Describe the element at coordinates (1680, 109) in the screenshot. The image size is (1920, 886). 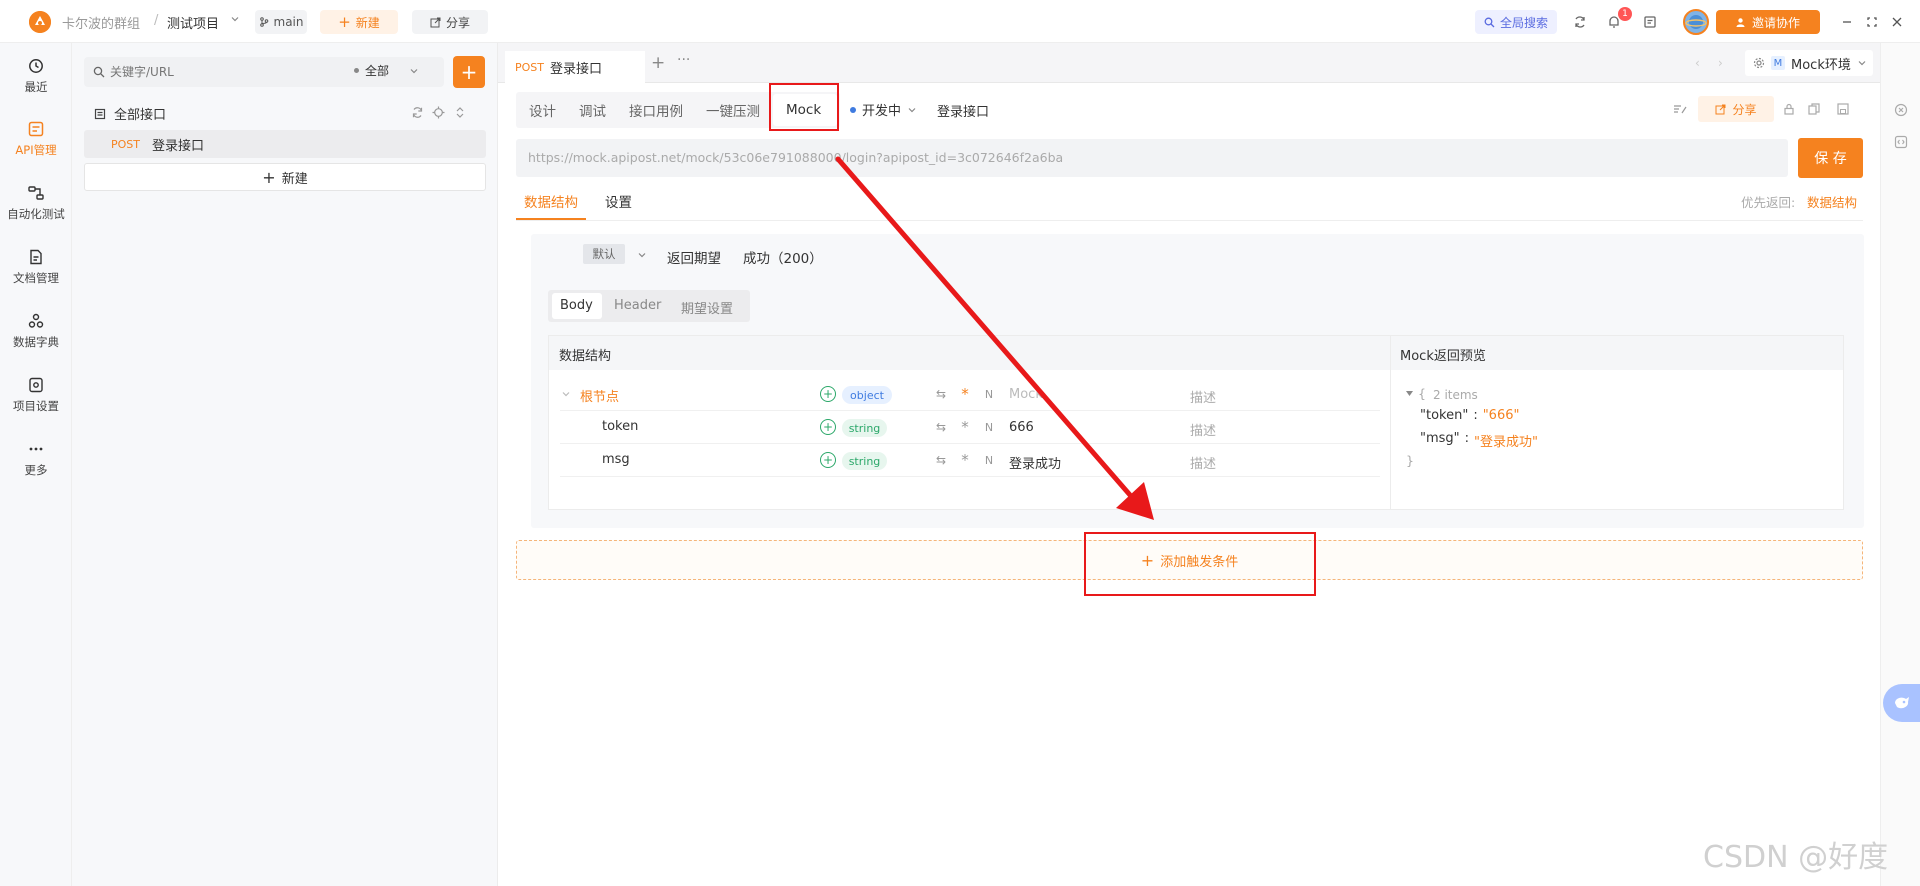
I see `edit-lines-icon` at that location.